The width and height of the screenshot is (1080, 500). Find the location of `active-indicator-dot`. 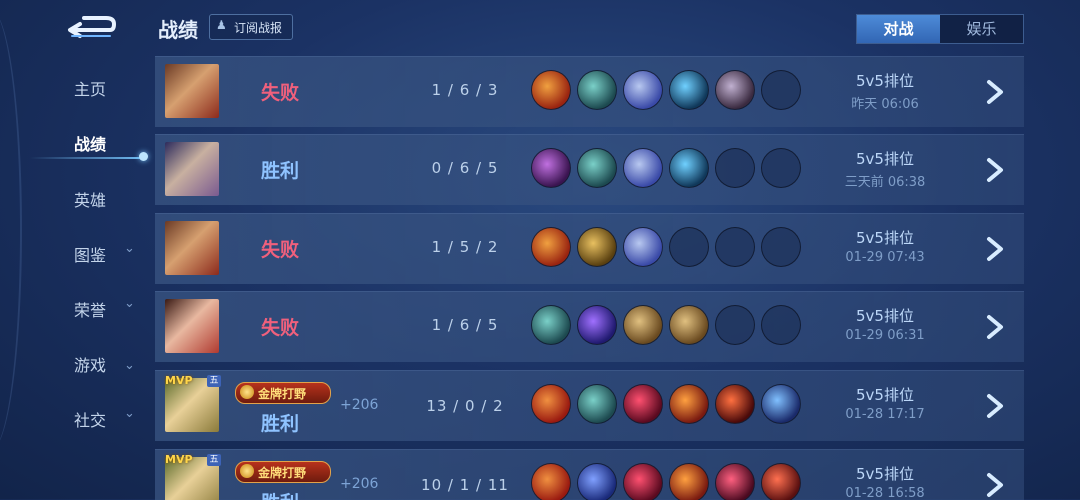

active-indicator-dot is located at coordinates (143, 156).